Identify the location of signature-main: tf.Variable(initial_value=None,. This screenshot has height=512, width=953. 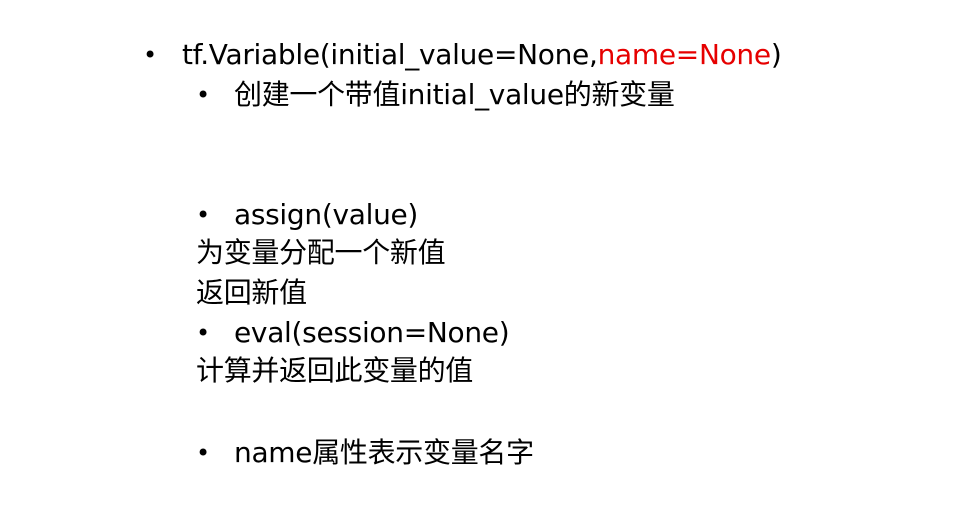
(390, 54).